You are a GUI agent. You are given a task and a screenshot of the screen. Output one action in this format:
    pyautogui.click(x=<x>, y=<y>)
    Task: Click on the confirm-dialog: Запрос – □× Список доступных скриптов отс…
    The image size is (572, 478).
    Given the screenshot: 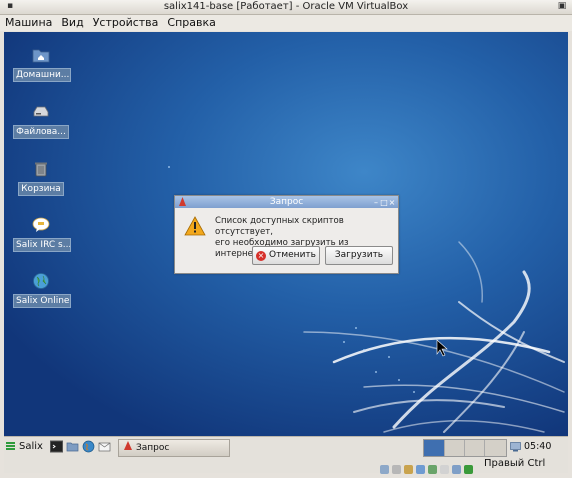 What is the action you would take?
    pyautogui.click(x=286, y=234)
    